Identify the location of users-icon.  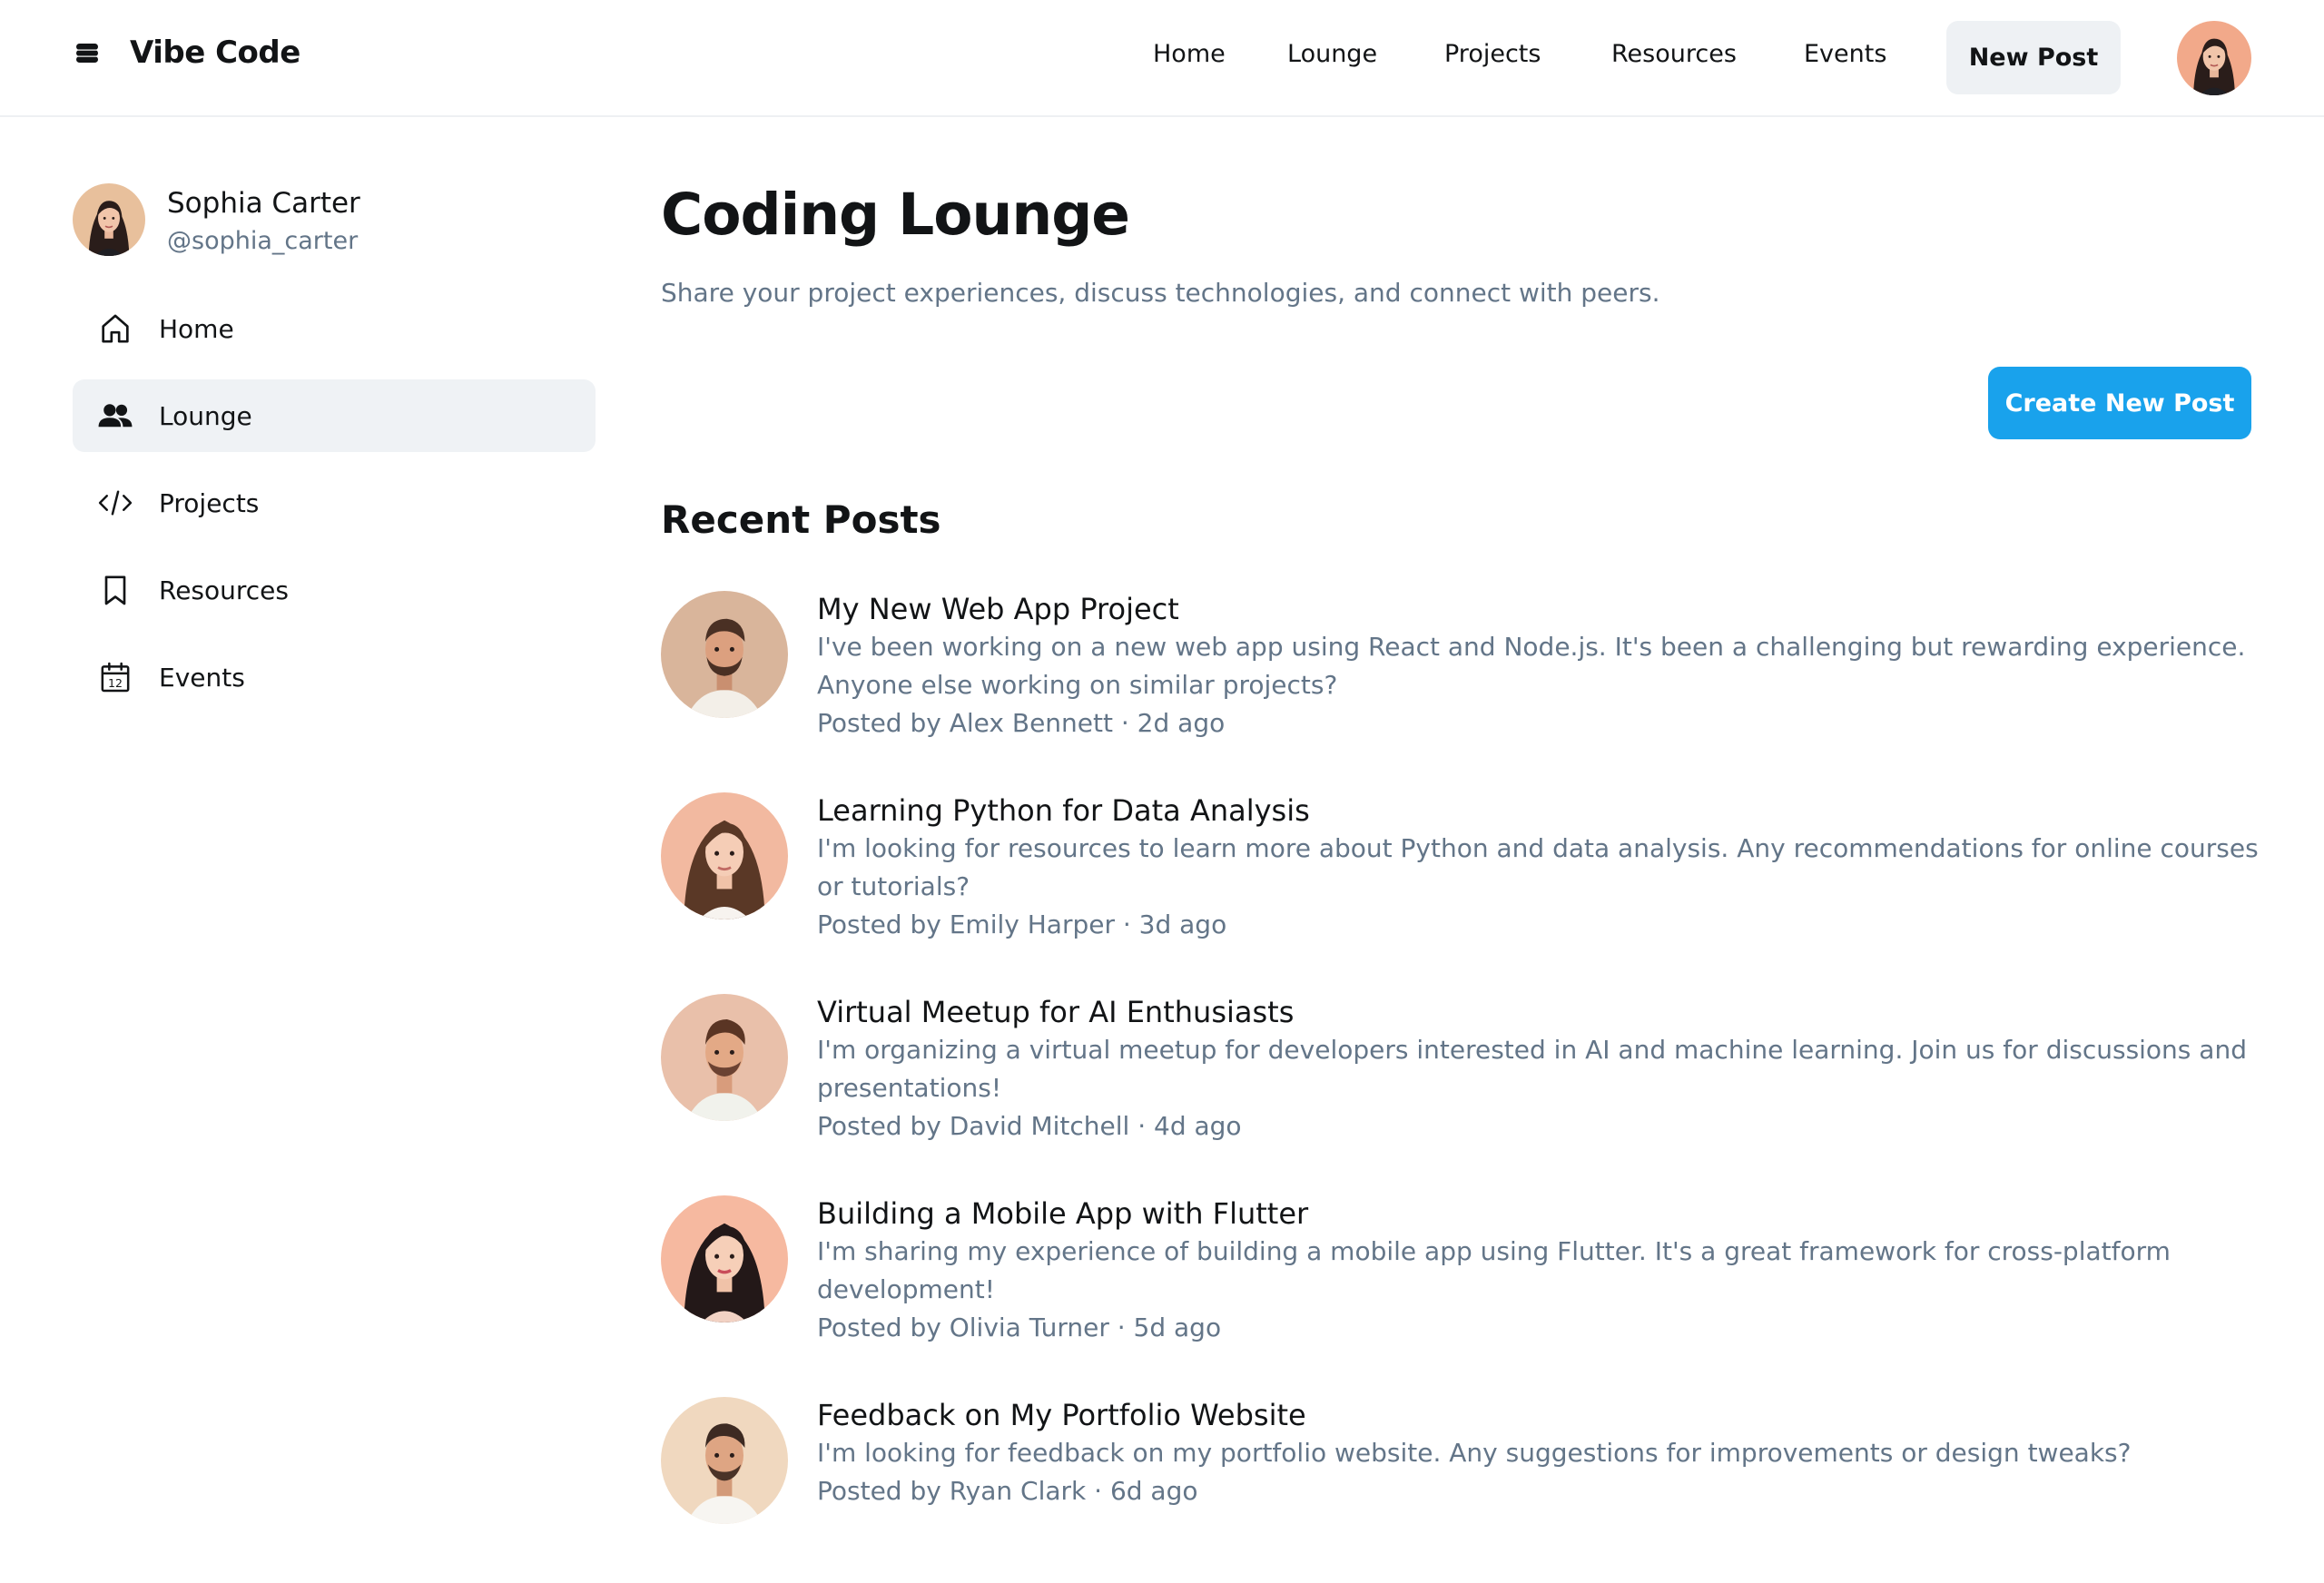
(115, 416).